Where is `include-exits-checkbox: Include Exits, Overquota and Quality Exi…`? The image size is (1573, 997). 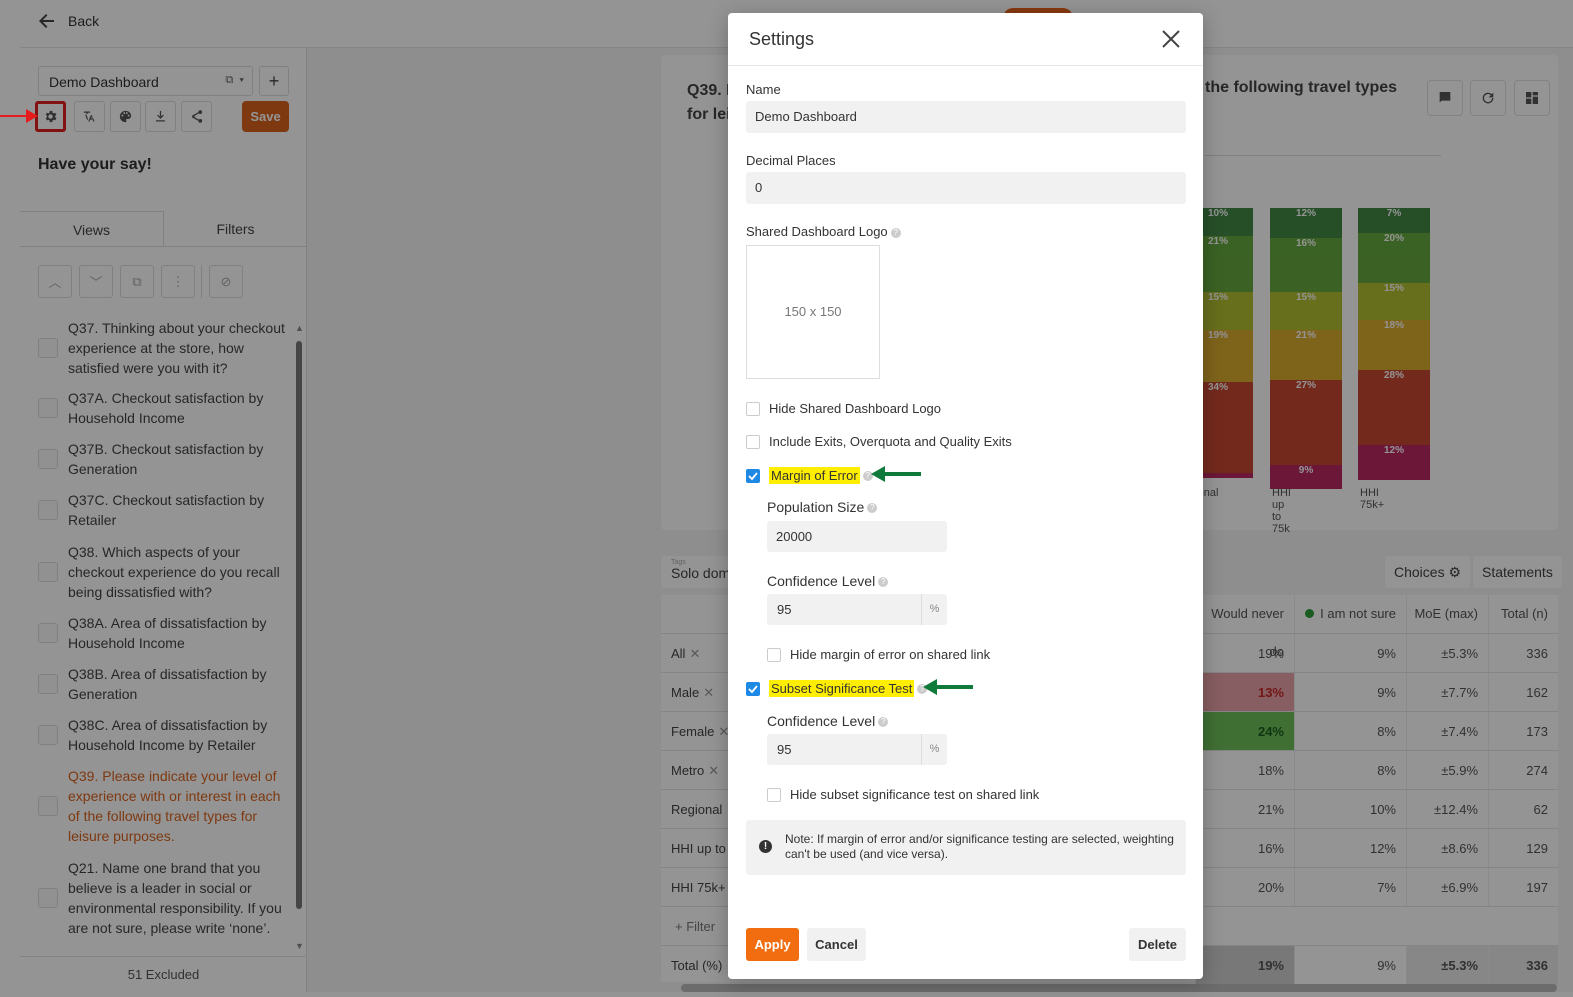 include-exits-checkbox: Include Exits, Overquota and Quality Exi… is located at coordinates (879, 441).